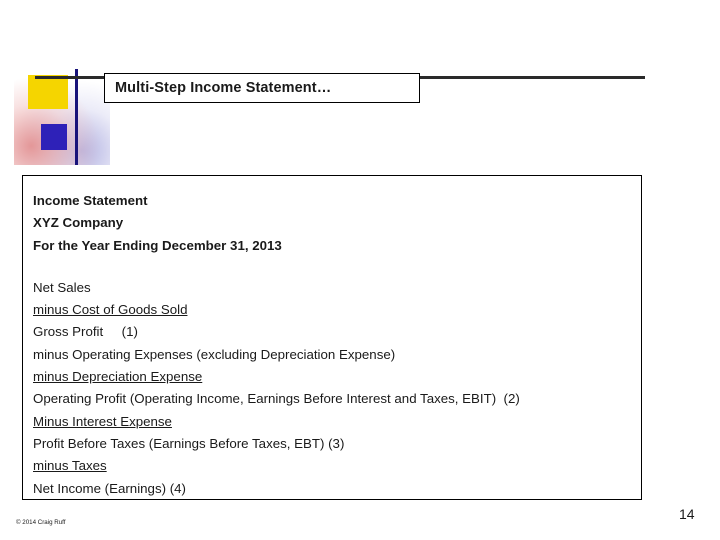  Describe the element at coordinates (337, 310) in the screenshot. I see `statement-row: minus Cost of Goods Sold` at that location.